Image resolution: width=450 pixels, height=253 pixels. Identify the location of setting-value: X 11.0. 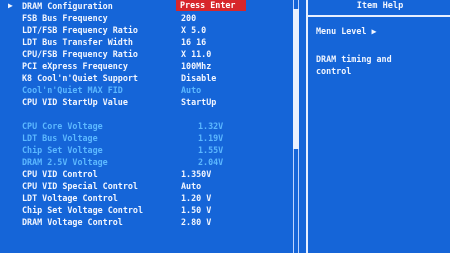
(196, 54).